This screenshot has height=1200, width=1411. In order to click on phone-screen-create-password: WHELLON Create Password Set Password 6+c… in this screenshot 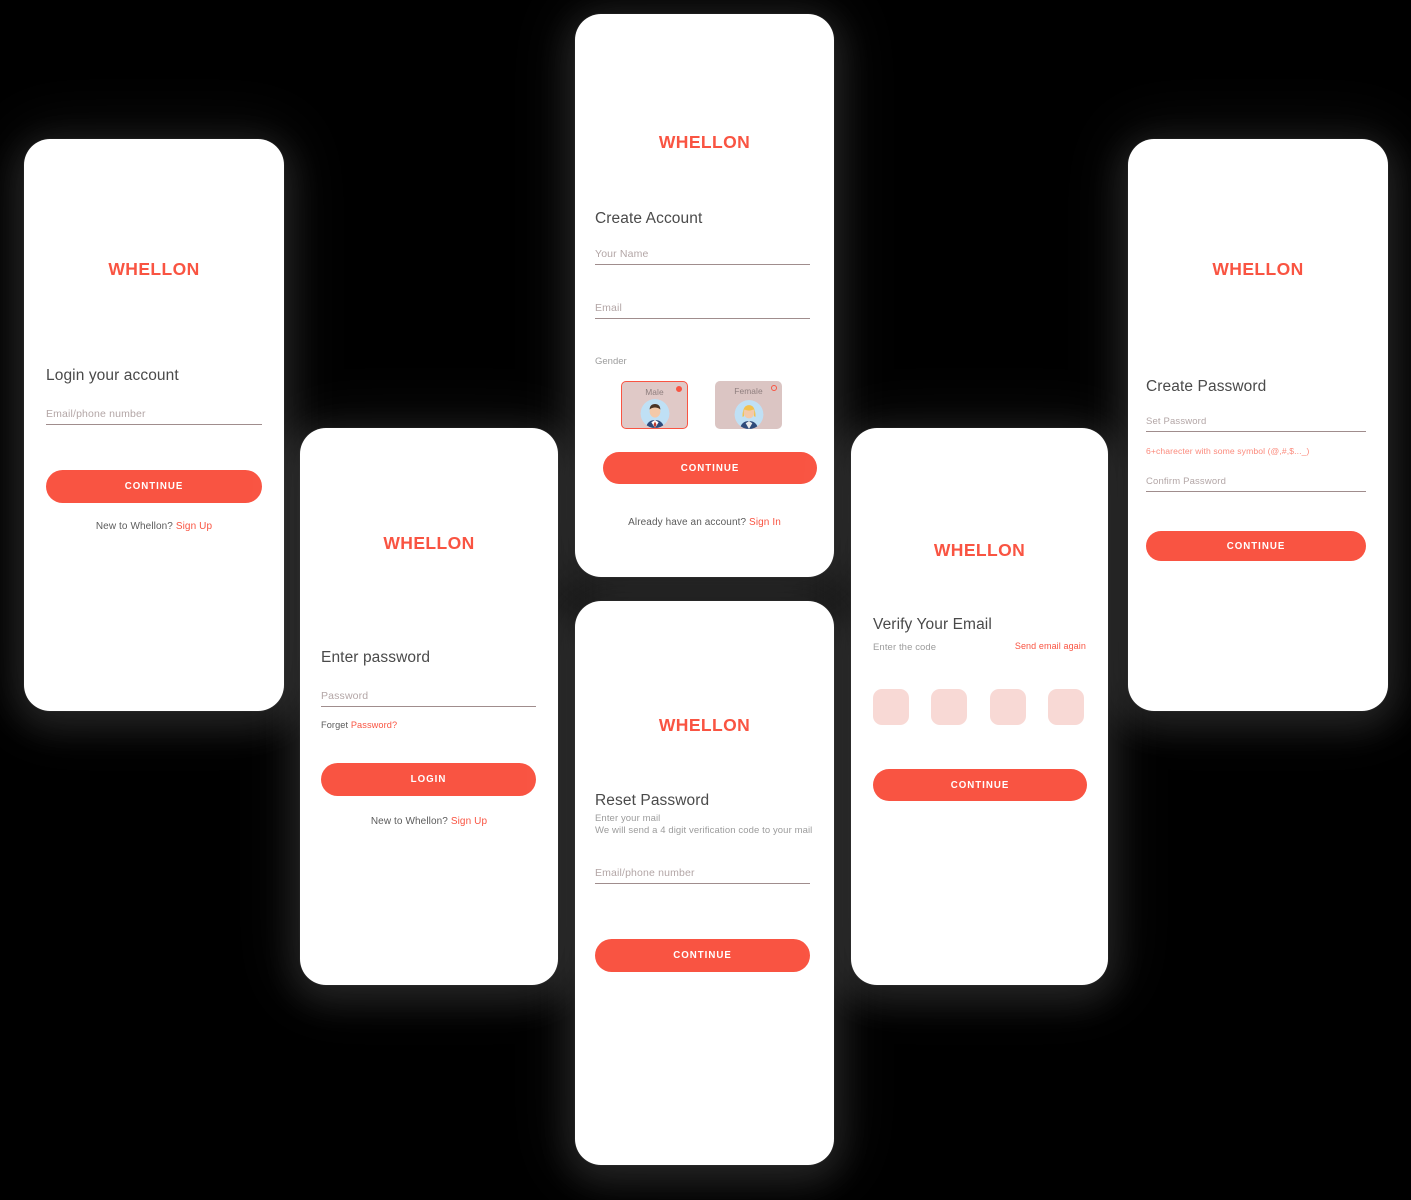, I will do `click(1258, 425)`.